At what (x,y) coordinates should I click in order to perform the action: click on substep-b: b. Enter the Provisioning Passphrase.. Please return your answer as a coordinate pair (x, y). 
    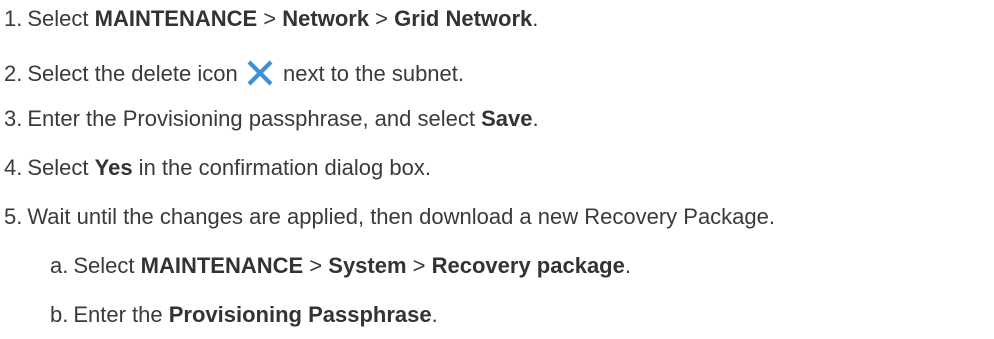
    Looking at the image, I should click on (244, 315).